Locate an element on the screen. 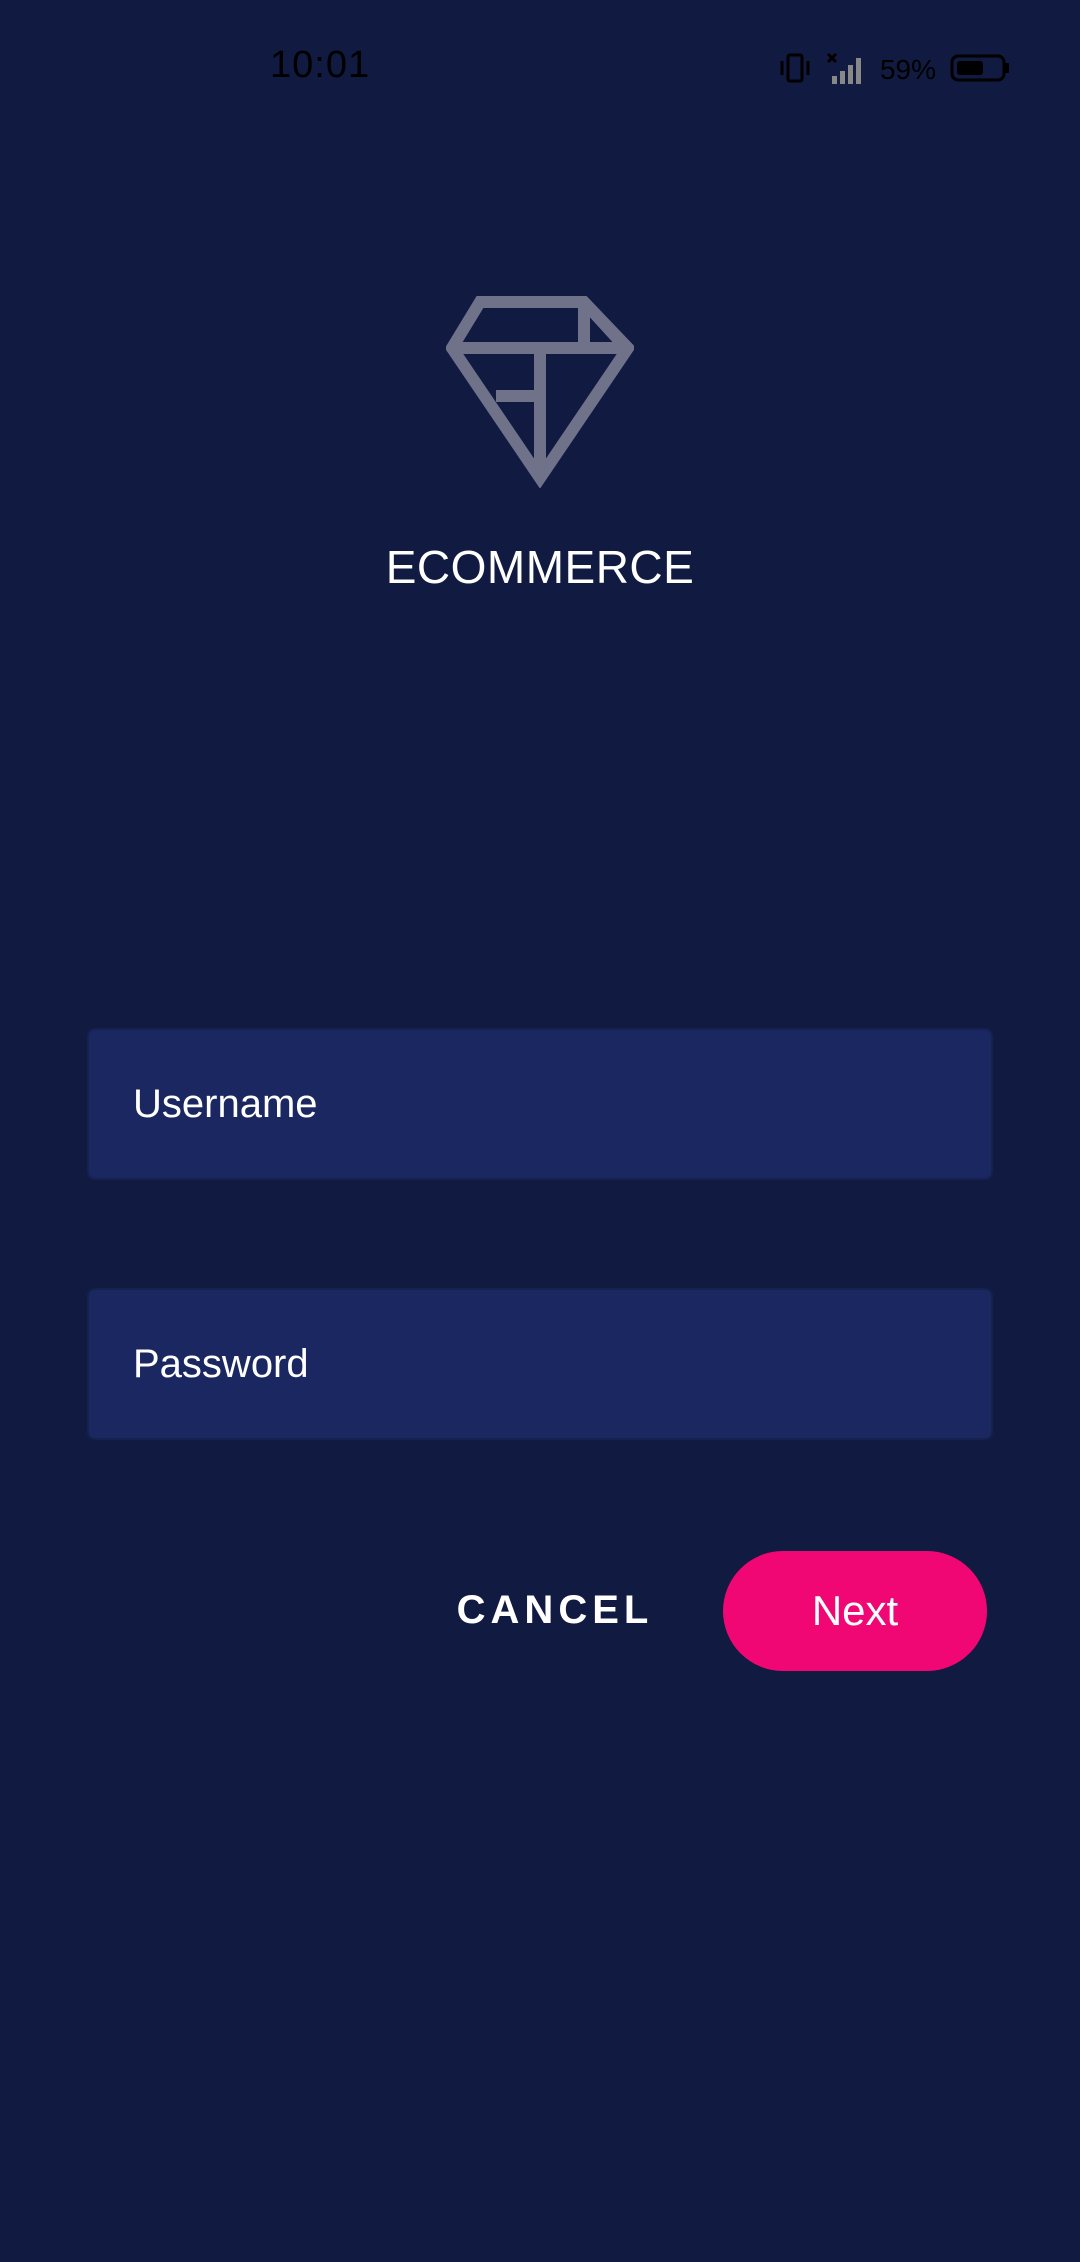  battery-icon is located at coordinates (980, 70).